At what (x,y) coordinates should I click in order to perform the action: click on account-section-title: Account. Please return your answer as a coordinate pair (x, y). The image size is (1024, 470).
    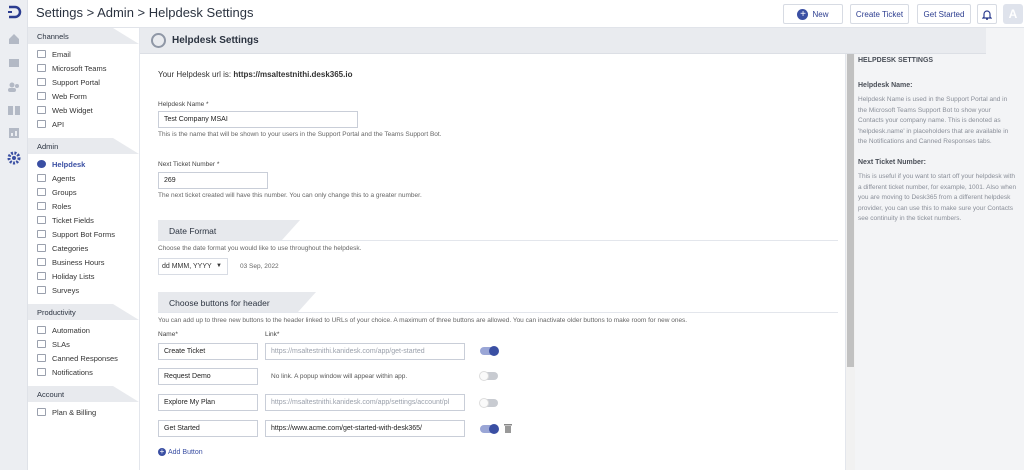
    Looking at the image, I should click on (83, 394).